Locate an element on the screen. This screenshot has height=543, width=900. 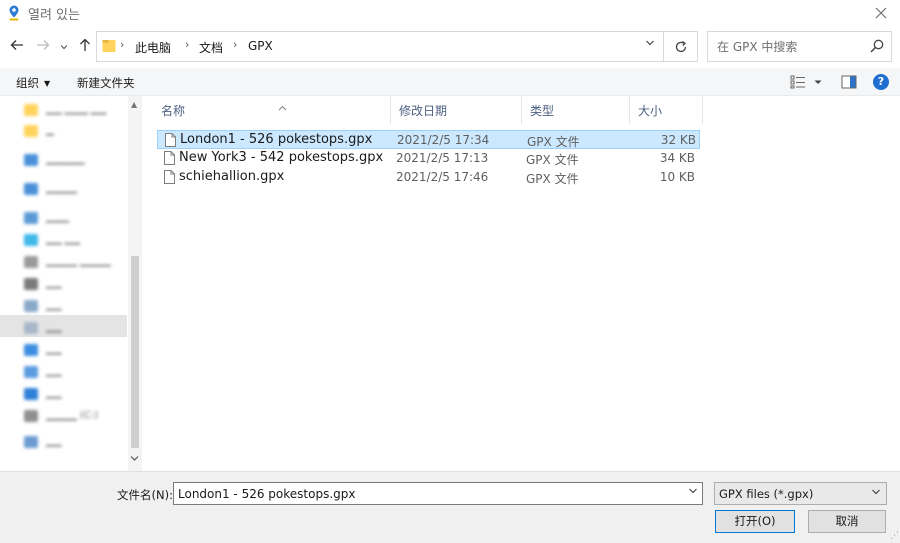
filename-label: 文件名(N): is located at coordinates (145, 495).